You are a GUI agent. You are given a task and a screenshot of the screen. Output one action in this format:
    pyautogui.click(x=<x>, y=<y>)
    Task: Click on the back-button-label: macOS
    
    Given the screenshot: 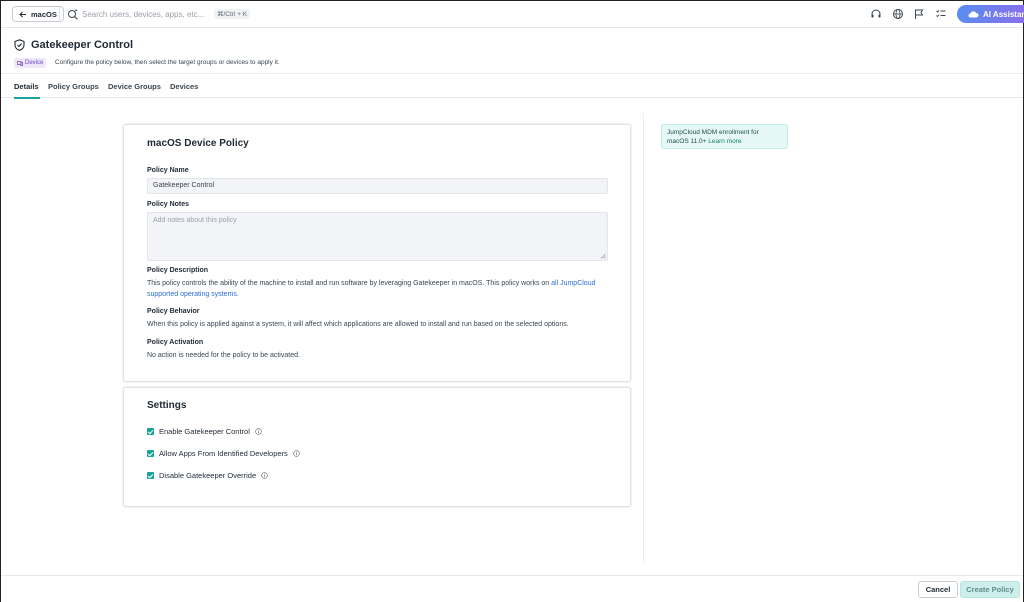 What is the action you would take?
    pyautogui.click(x=44, y=14)
    